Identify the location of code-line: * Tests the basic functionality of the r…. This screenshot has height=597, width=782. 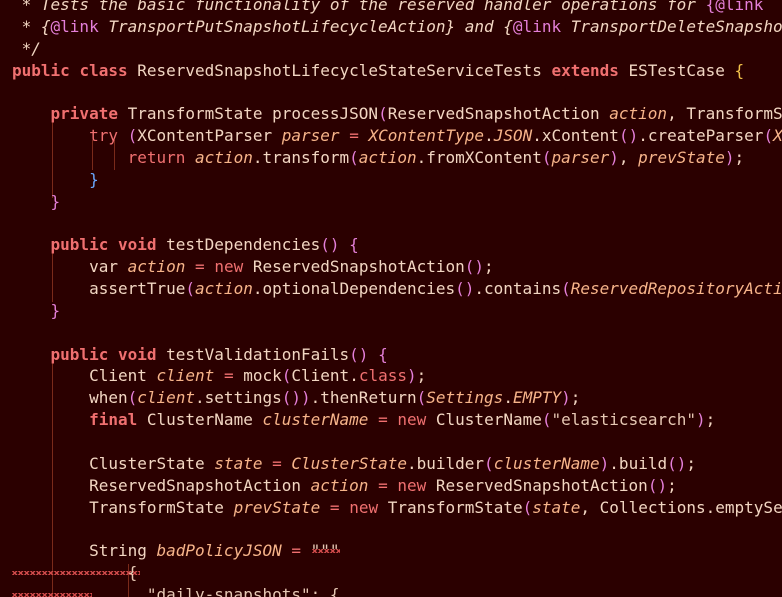
(392, 8).